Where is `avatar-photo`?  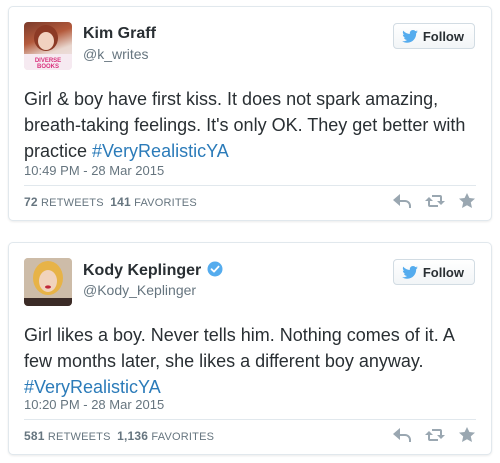
avatar-photo is located at coordinates (48, 282).